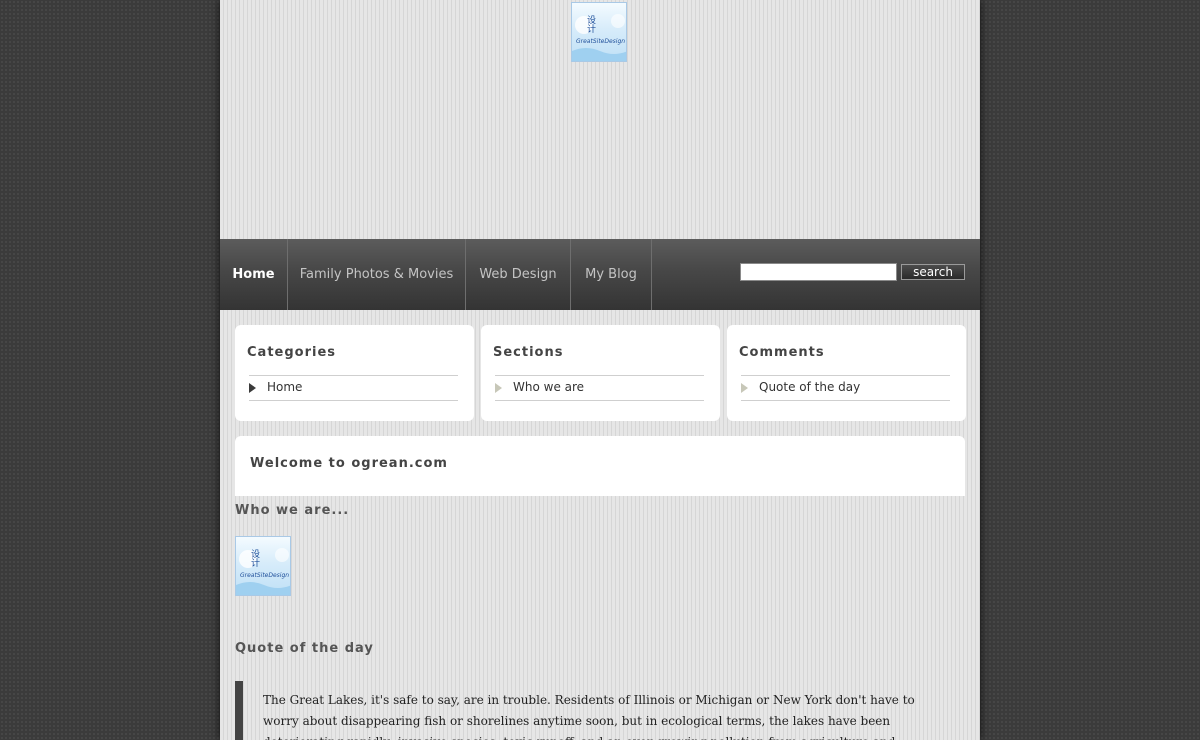 Image resolution: width=1200 pixels, height=740 pixels. What do you see at coordinates (548, 387) in the screenshot?
I see `section-link-who-we-are: Who we are` at bounding box center [548, 387].